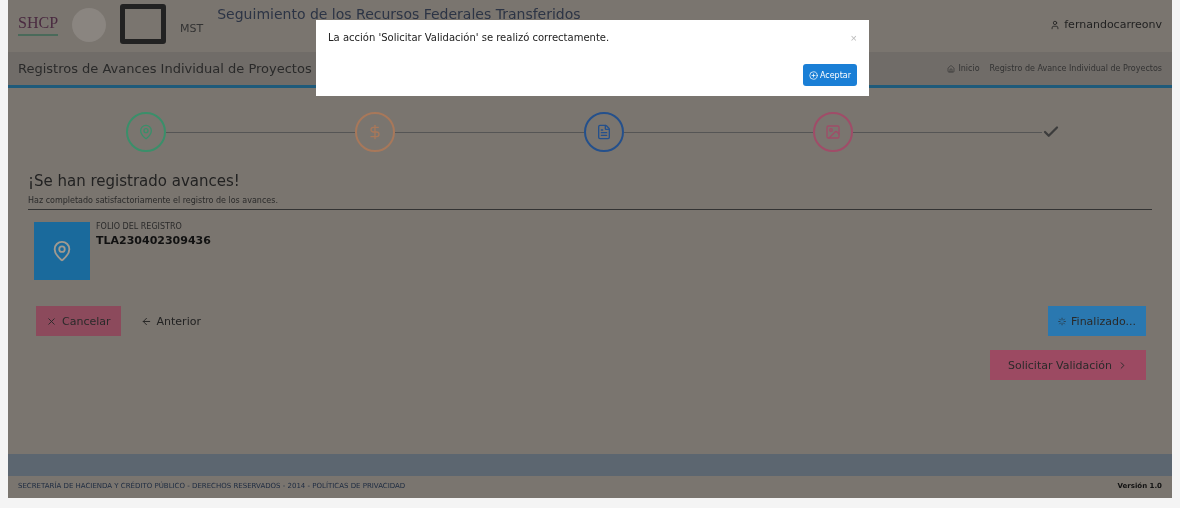  Describe the element at coordinates (829, 75) in the screenshot. I see `accept-button: Aceptar` at that location.